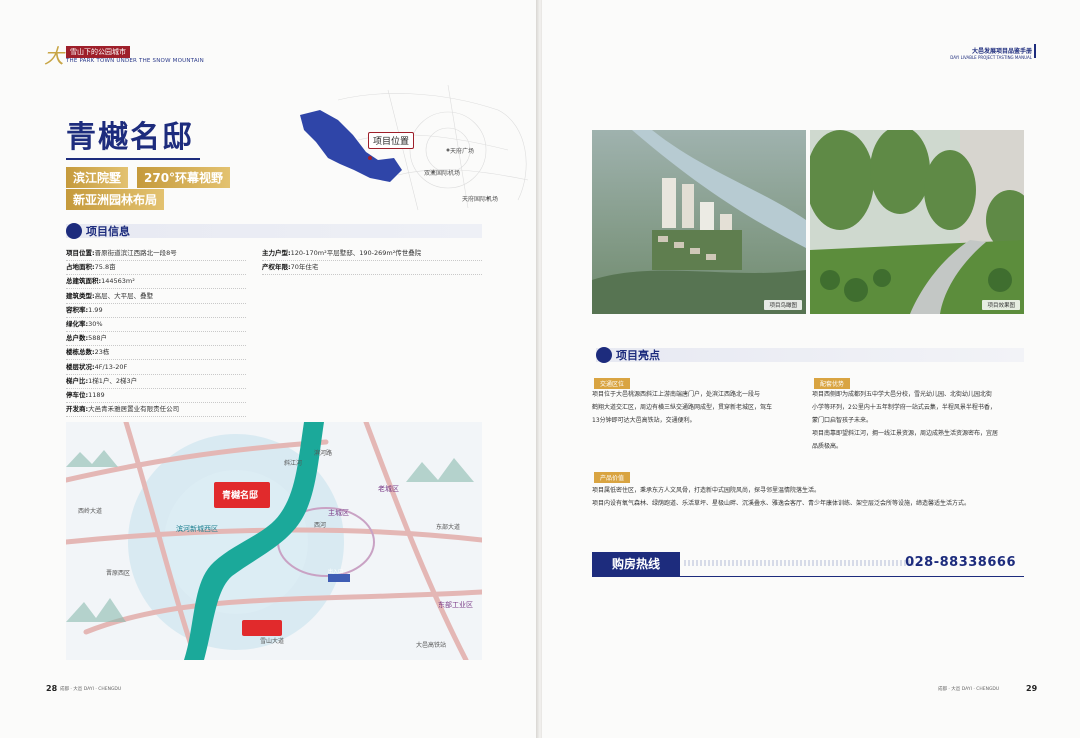 This screenshot has height=738, width=1080. I want to click on text-line: 项目西侧即为成都列五中学大邑分校，雪光幼儿园、北街幼儿园北街, so click(902, 394).